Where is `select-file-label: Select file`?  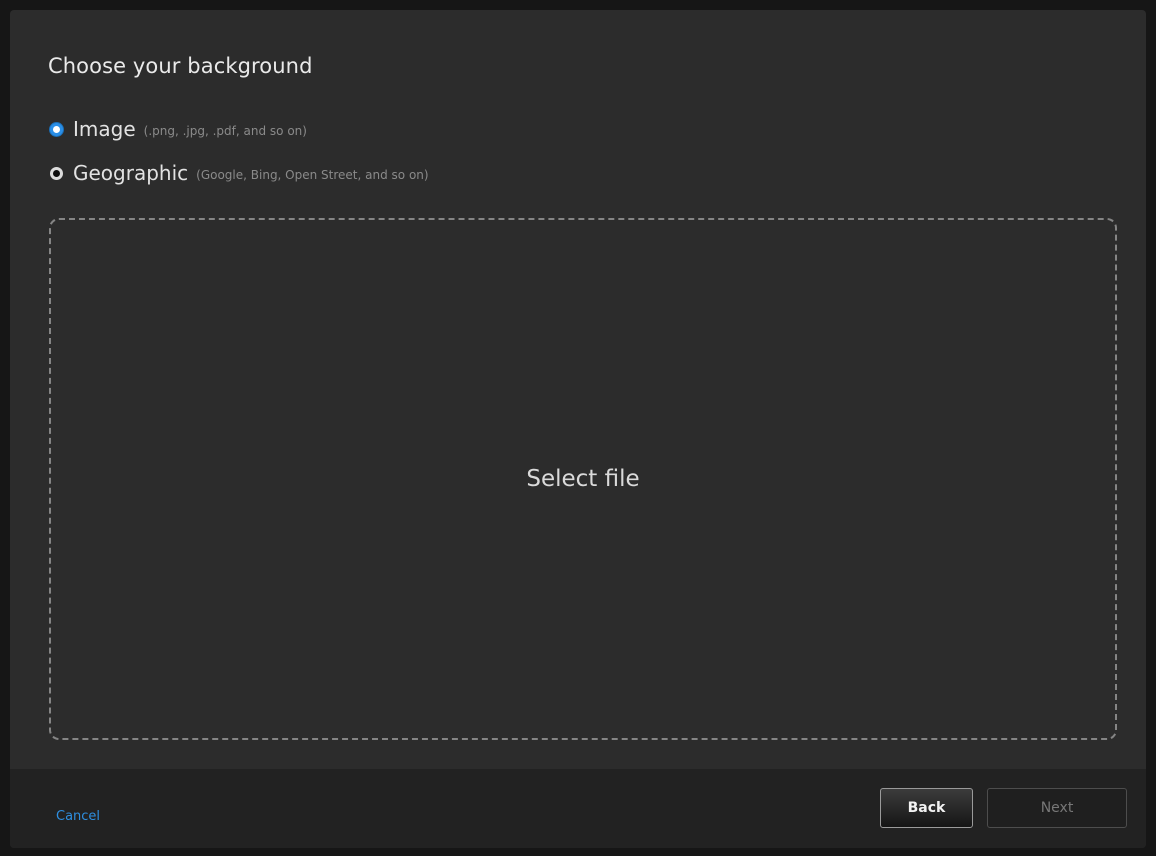
select-file-label: Select file is located at coordinates (582, 479).